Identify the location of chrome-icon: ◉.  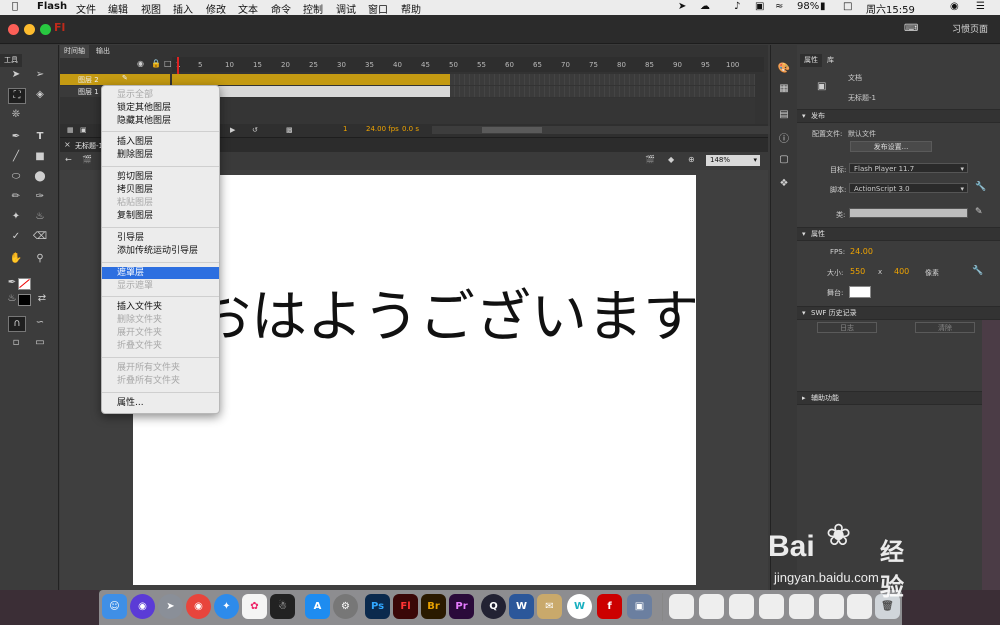
(198, 606).